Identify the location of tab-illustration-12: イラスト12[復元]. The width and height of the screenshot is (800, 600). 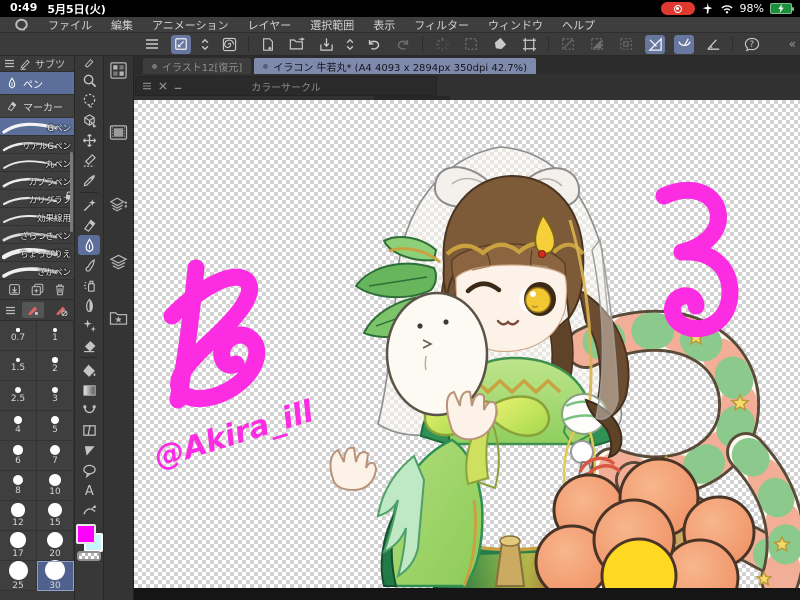
(197, 66).